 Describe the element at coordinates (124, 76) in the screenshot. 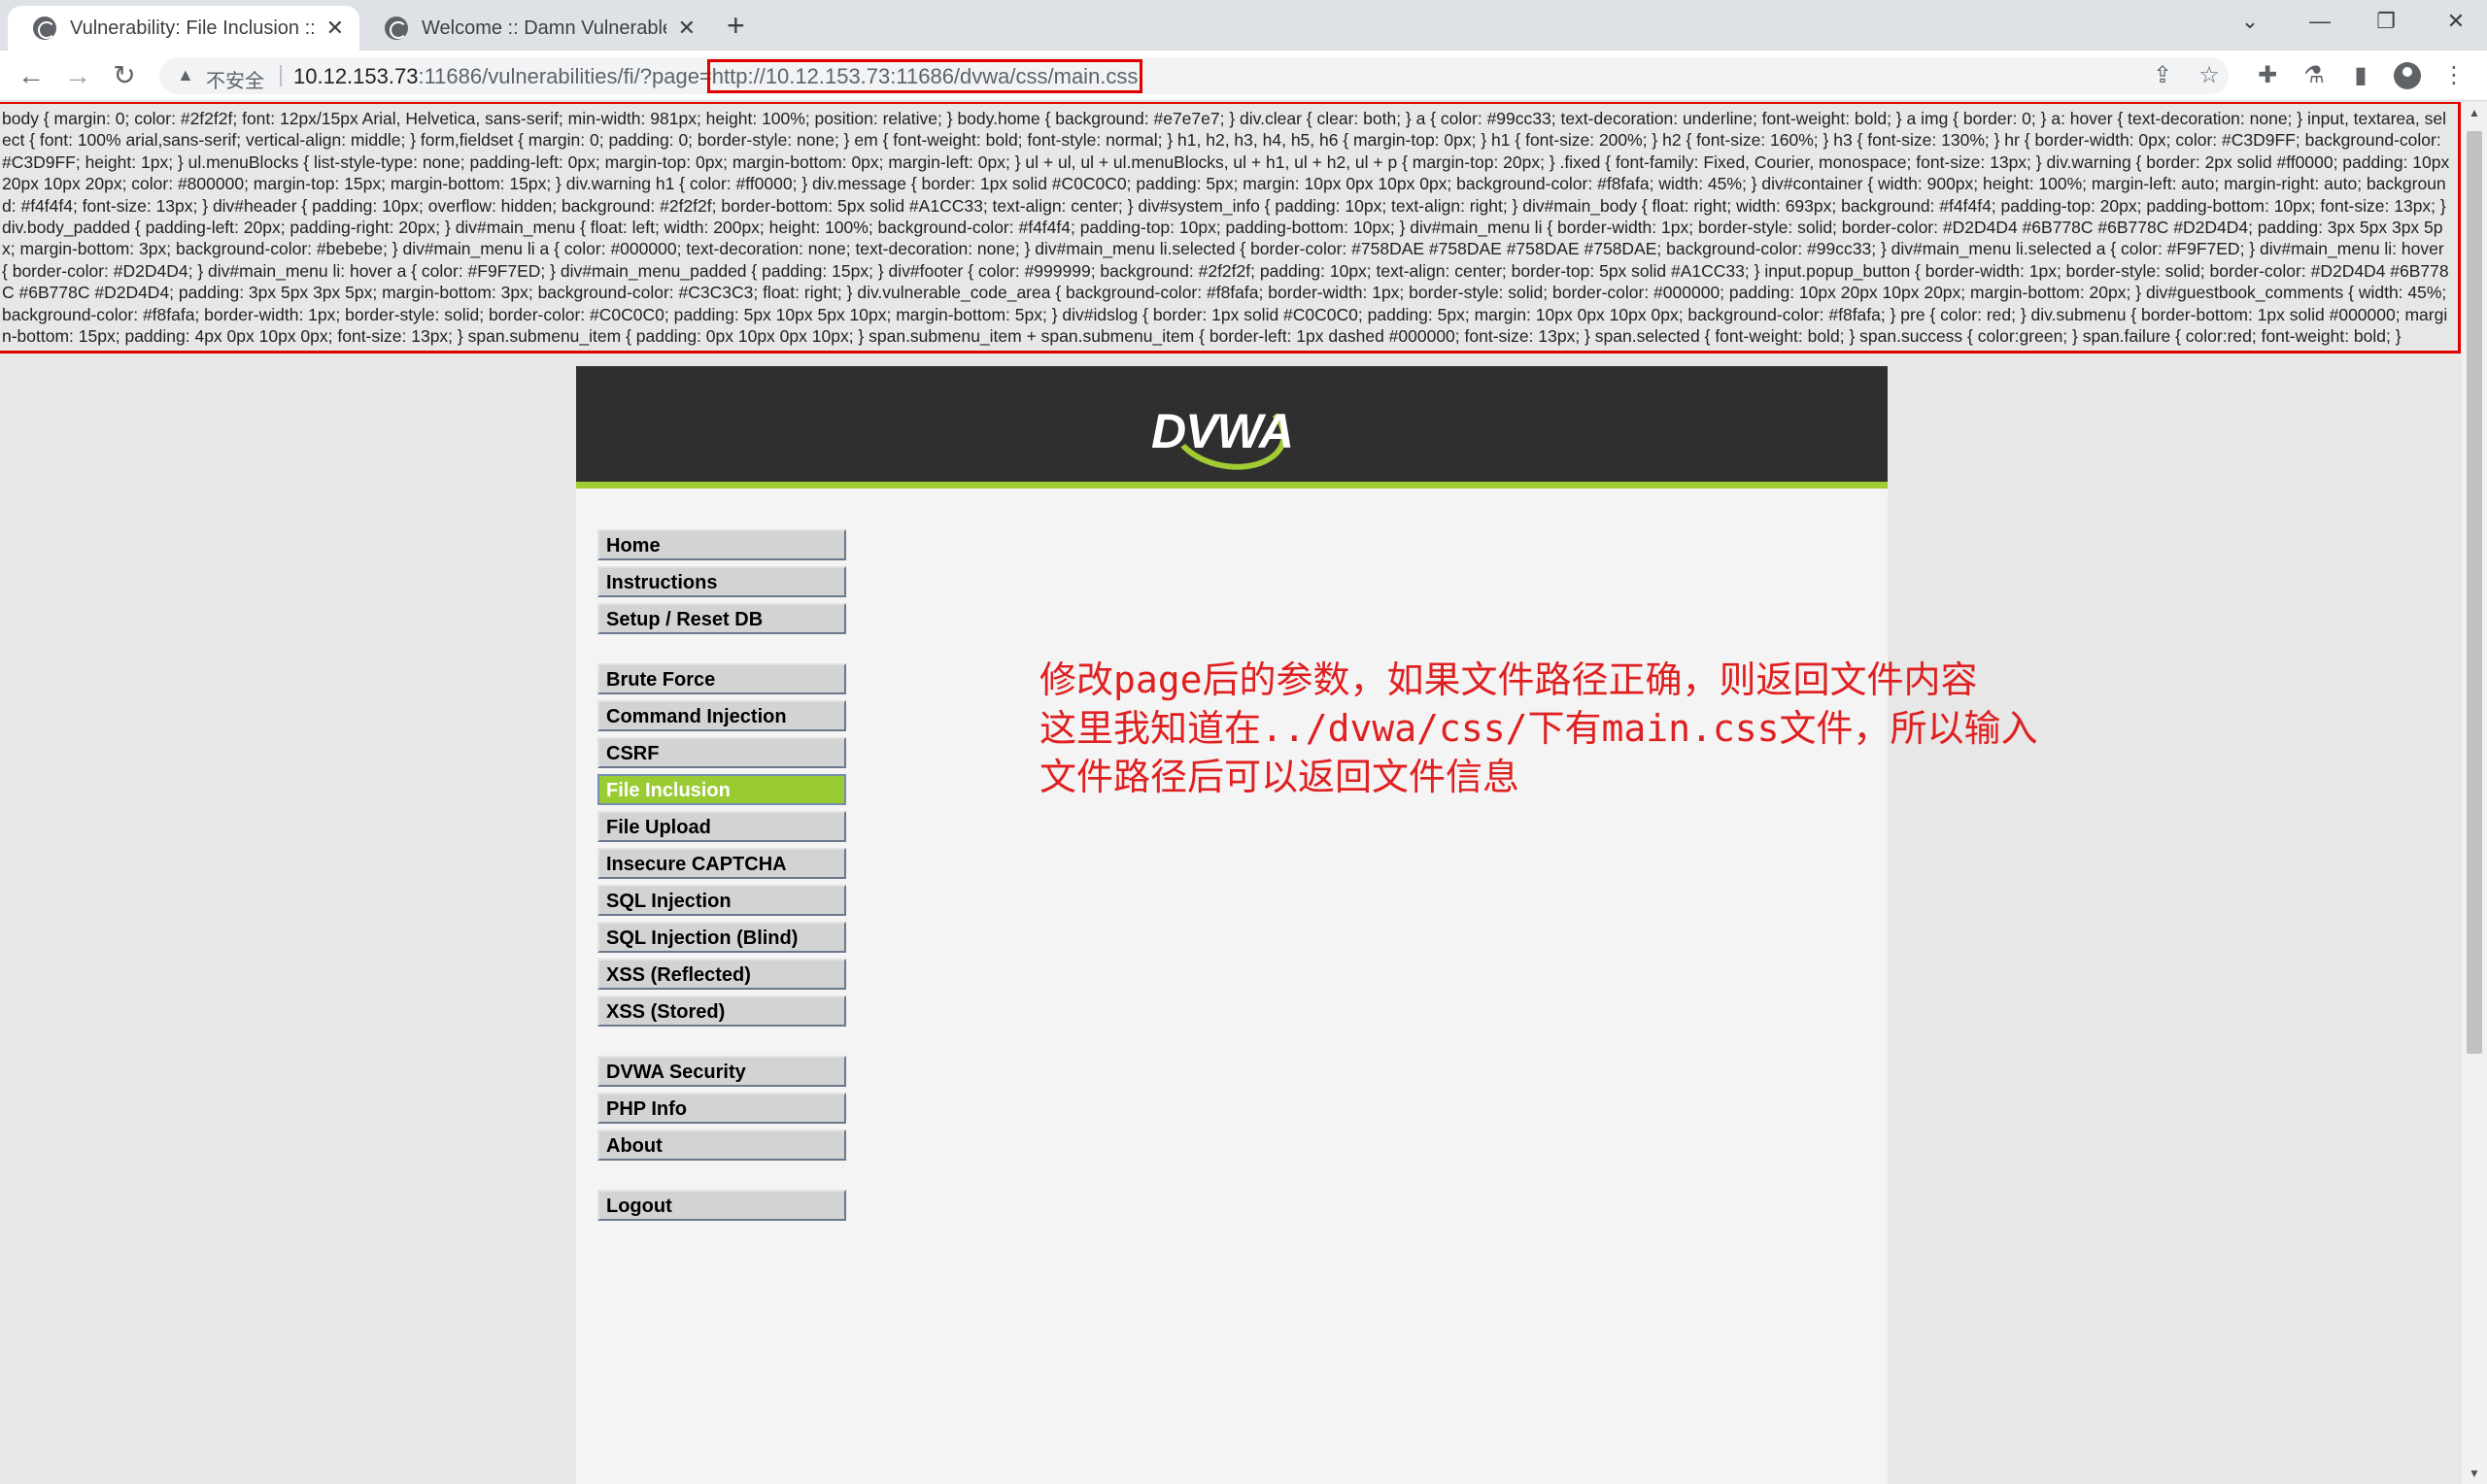

I see `reload-icon: ↻` at that location.